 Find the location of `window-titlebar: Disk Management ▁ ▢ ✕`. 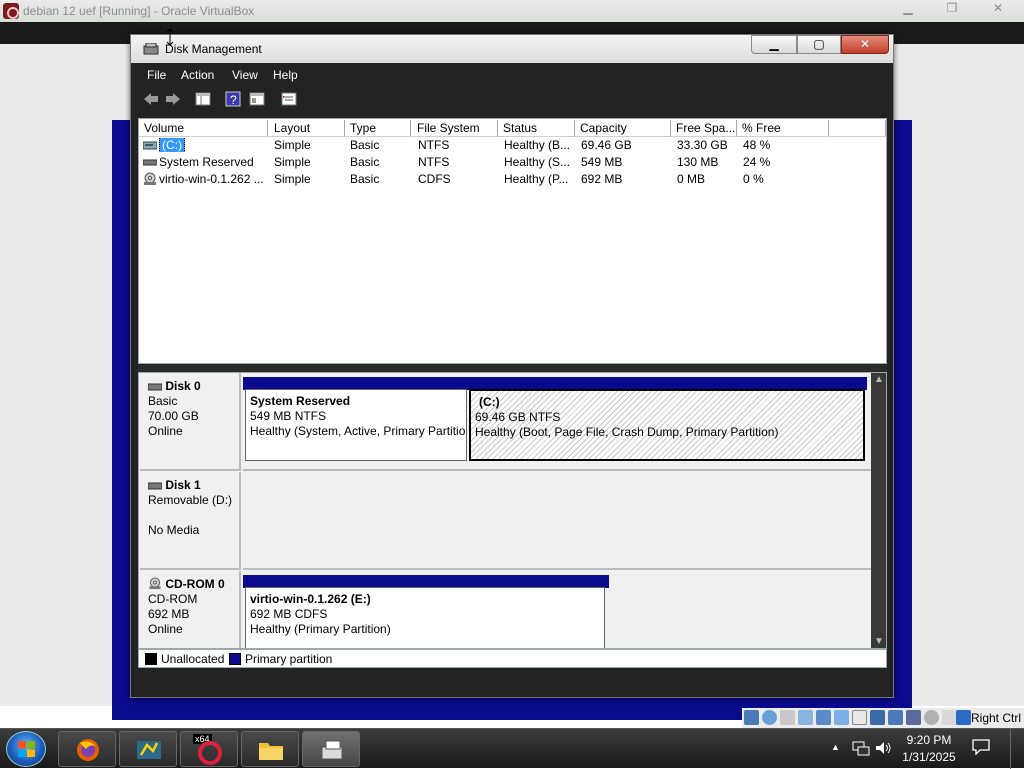

window-titlebar: Disk Management ▁ ▢ ✕ is located at coordinates (512, 49).